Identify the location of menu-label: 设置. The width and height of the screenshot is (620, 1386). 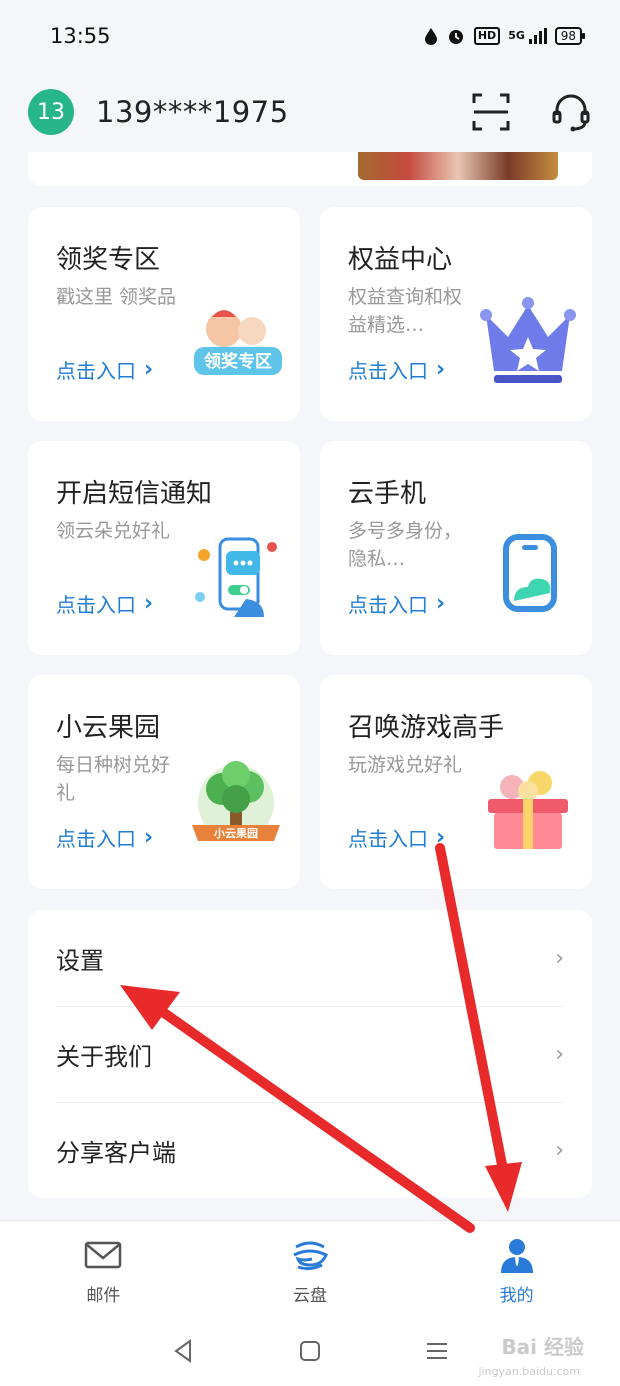
(80, 960).